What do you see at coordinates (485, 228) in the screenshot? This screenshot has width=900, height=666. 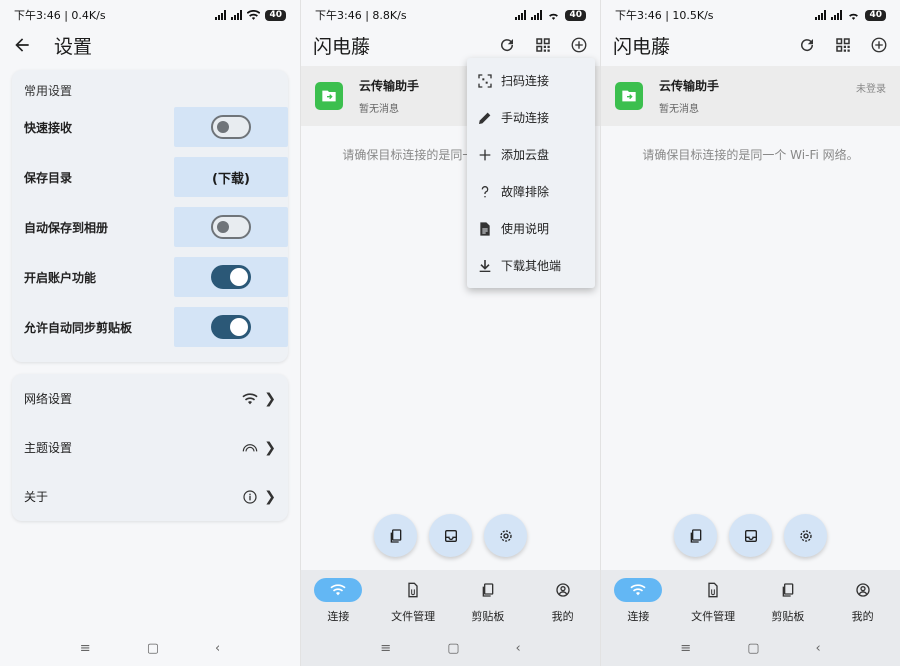 I see `document-icon` at bounding box center [485, 228].